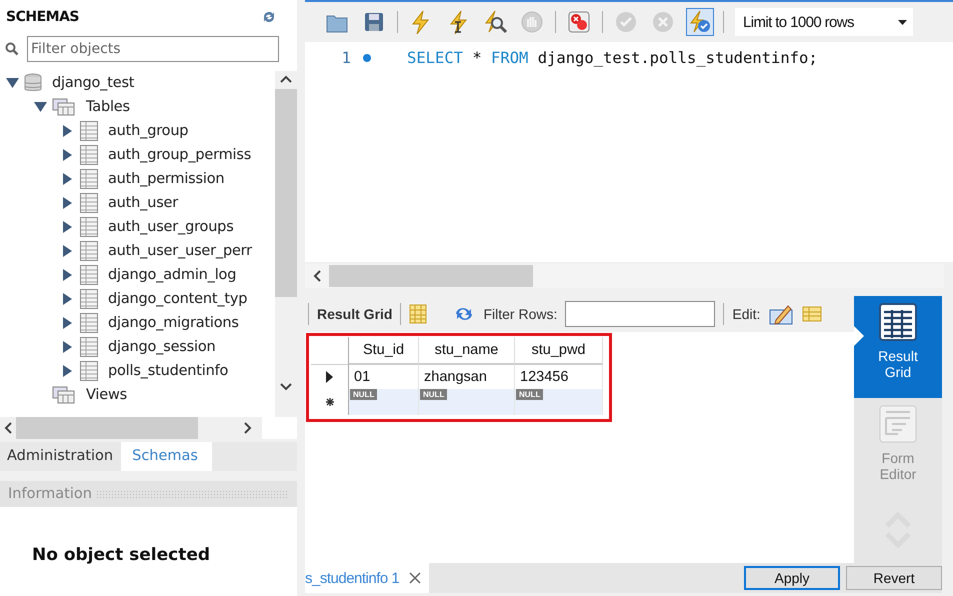  Describe the element at coordinates (61, 456) in the screenshot. I see `navigator-tab: Administration` at that location.